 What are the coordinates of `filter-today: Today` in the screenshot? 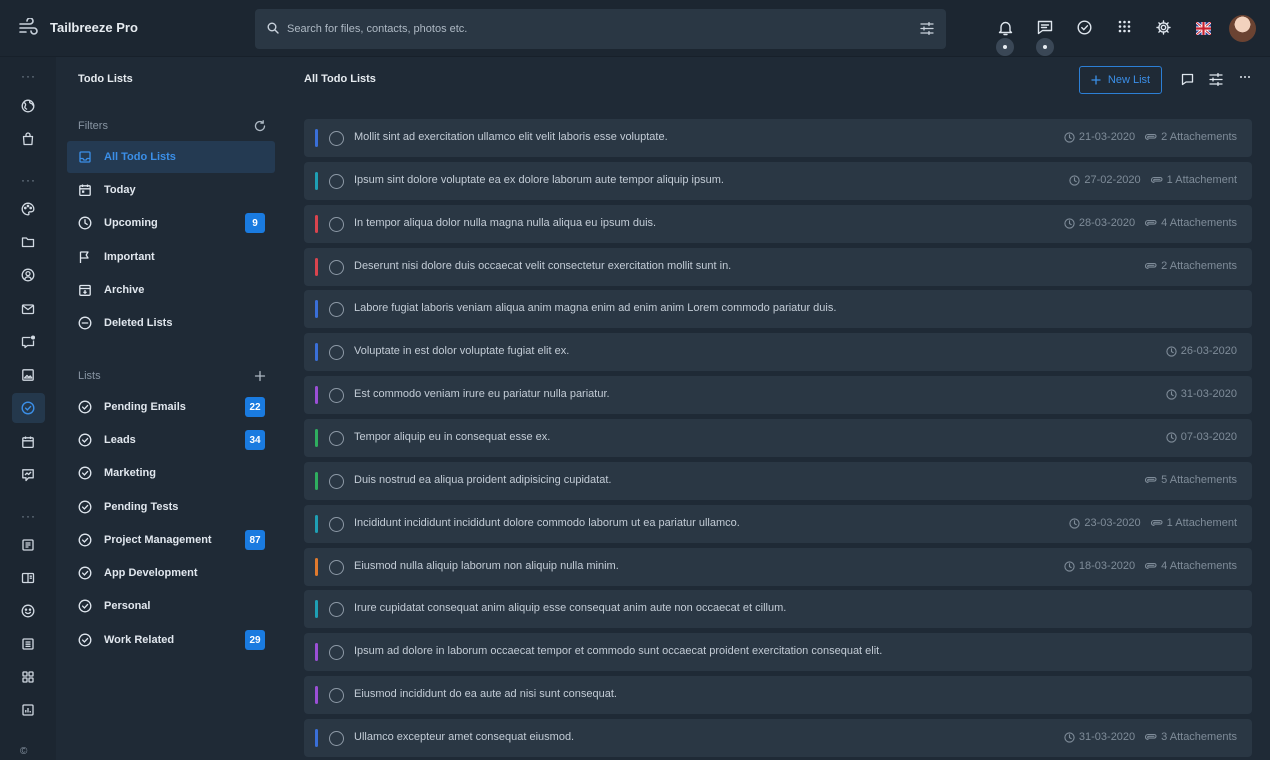 It's located at (171, 190).